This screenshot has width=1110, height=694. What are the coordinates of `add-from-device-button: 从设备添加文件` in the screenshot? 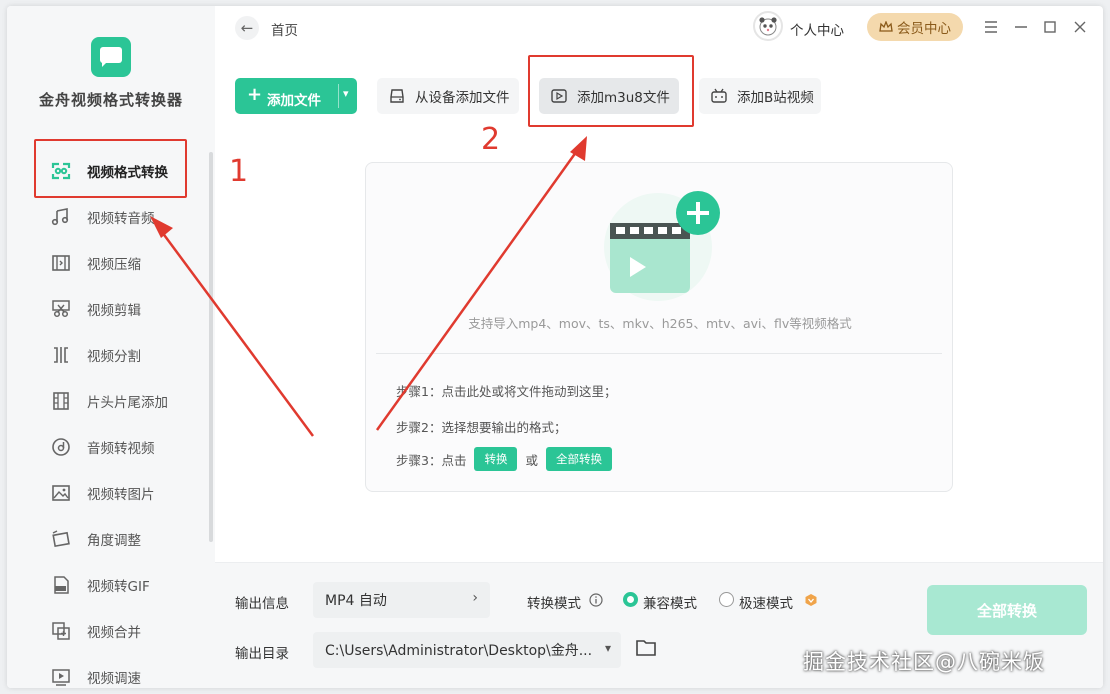 It's located at (448, 96).